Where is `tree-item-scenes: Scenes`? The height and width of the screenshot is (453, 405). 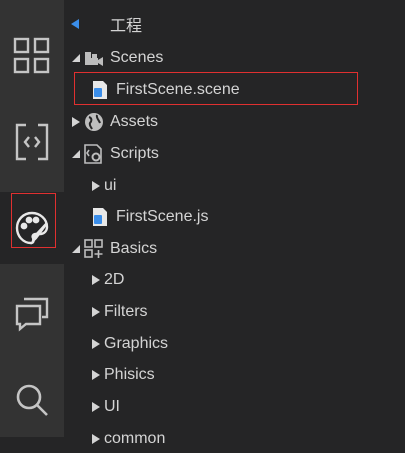 tree-item-scenes: Scenes is located at coordinates (234, 58).